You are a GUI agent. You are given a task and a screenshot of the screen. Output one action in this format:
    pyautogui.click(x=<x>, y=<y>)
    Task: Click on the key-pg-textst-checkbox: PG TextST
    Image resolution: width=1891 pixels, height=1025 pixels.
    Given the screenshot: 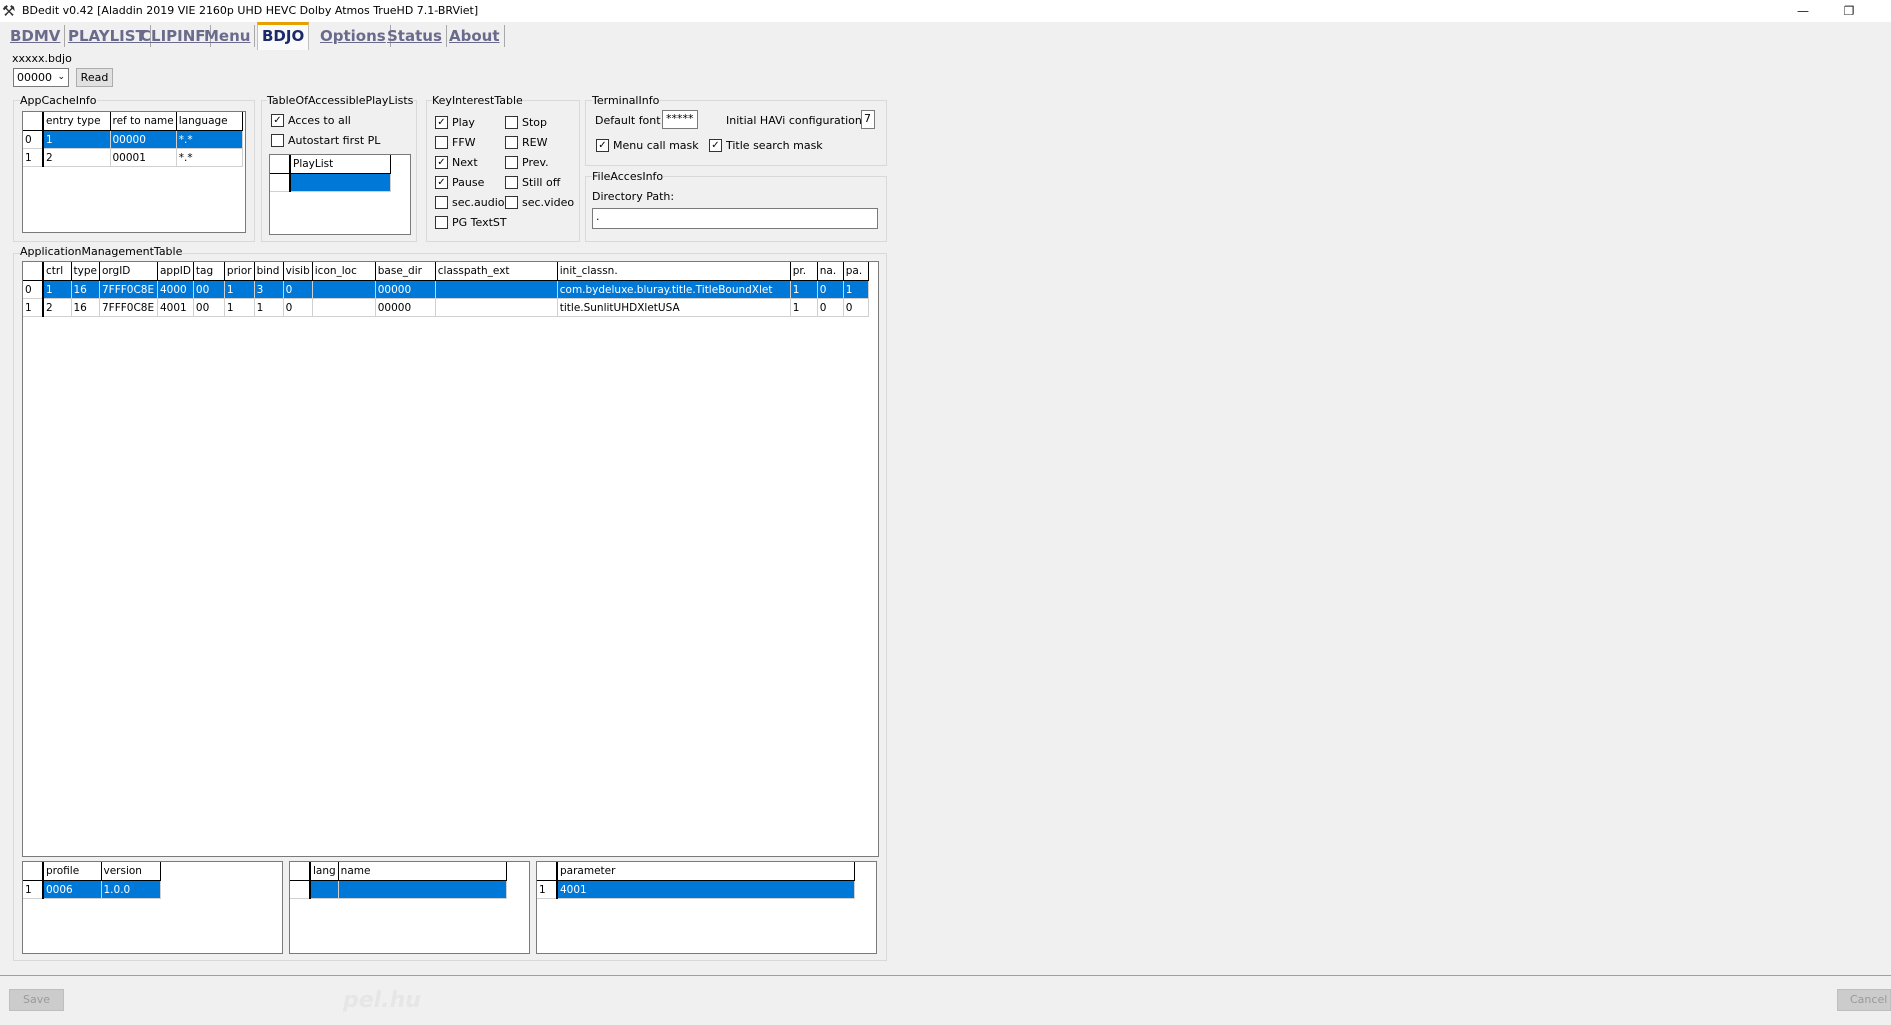 What is the action you would take?
    pyautogui.click(x=471, y=222)
    